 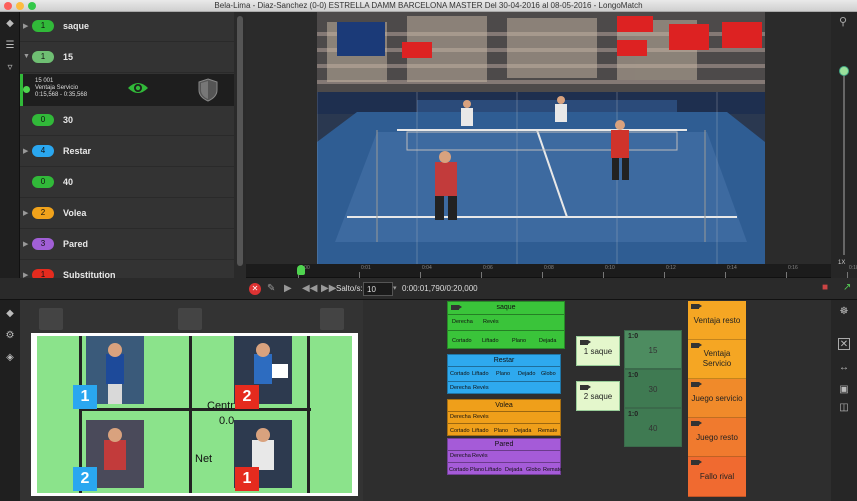 I want to click on timeline-row-40: 0 40, so click(x=127, y=183).